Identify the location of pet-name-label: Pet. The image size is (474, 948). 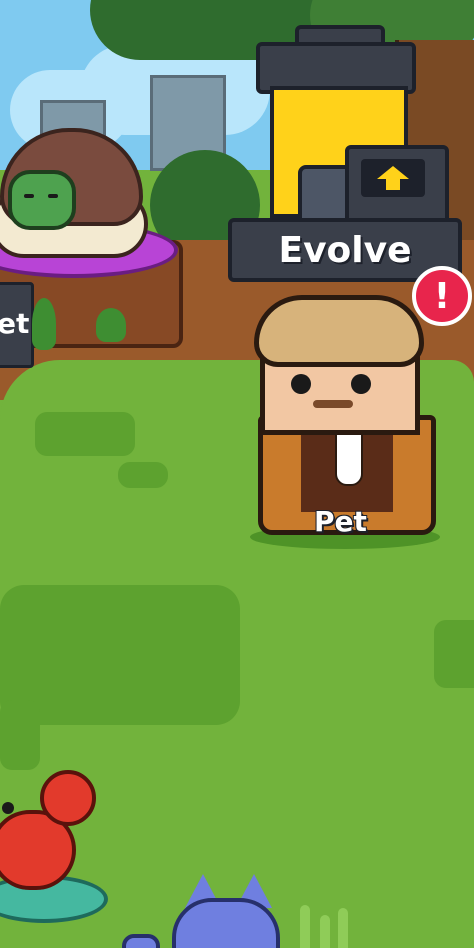
(340, 521).